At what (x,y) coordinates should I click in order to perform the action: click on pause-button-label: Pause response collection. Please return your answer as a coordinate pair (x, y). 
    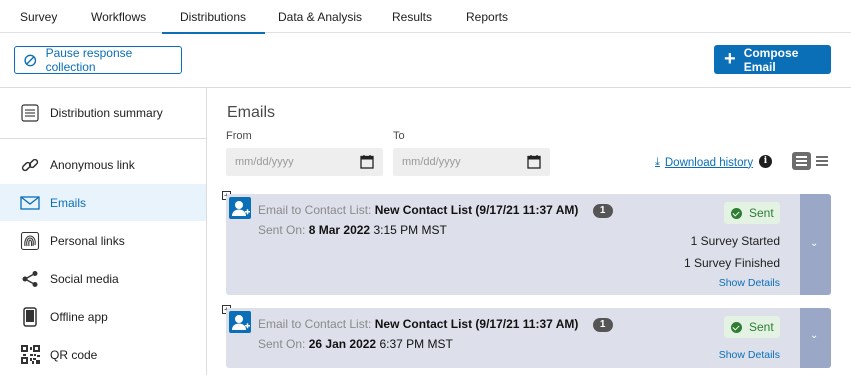
    Looking at the image, I should click on (89, 60).